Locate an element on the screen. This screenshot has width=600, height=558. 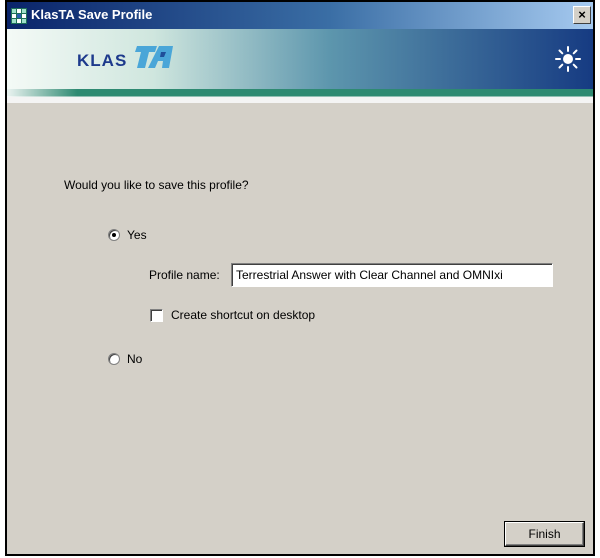
shortcut-checkbox is located at coordinates (156, 315).